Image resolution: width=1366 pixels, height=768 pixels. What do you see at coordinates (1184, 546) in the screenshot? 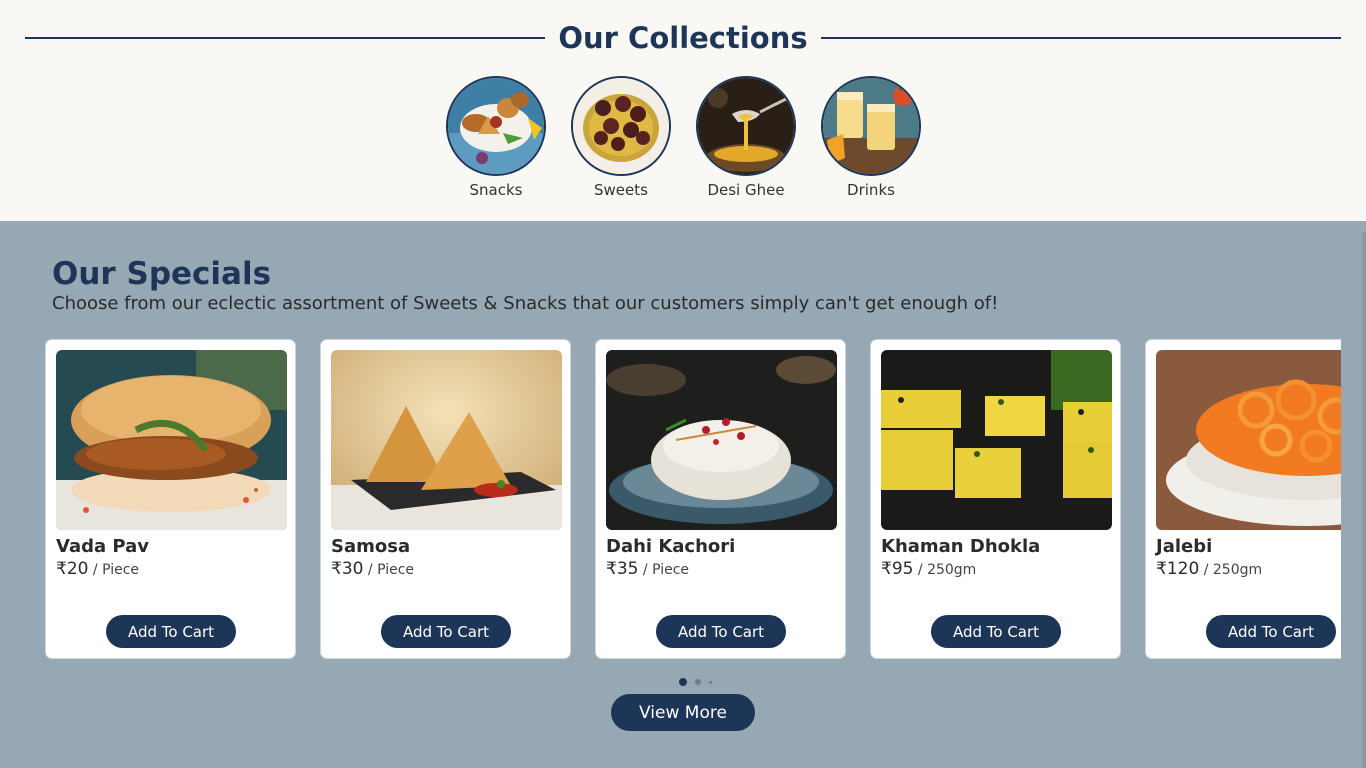
I see `product-name: Jalebi` at bounding box center [1184, 546].